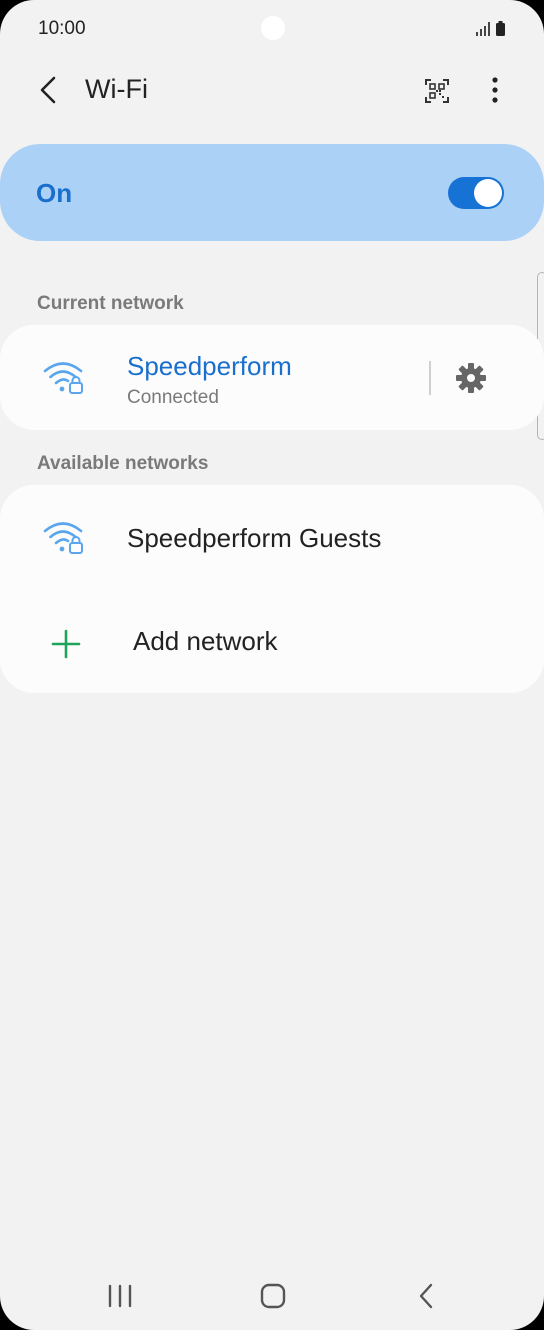 This screenshot has width=544, height=1330. I want to click on status-bar: 10:00, so click(272, 30).